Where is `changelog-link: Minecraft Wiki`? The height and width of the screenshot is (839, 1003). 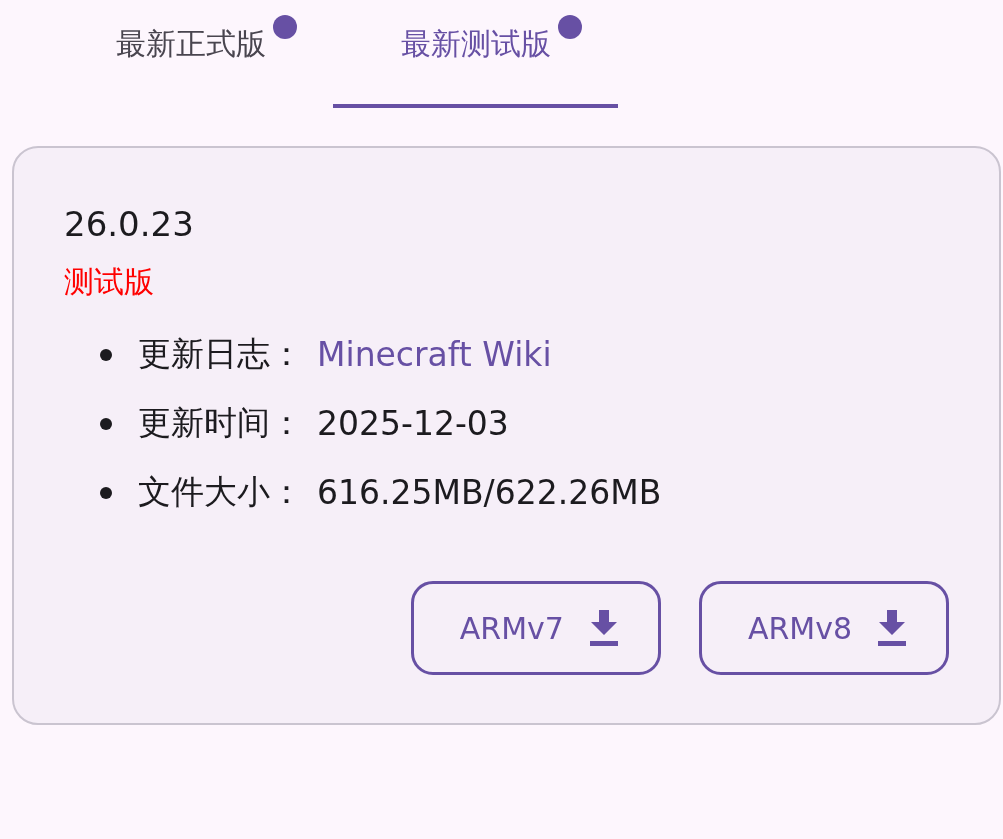
changelog-link: Minecraft Wiki is located at coordinates (434, 354).